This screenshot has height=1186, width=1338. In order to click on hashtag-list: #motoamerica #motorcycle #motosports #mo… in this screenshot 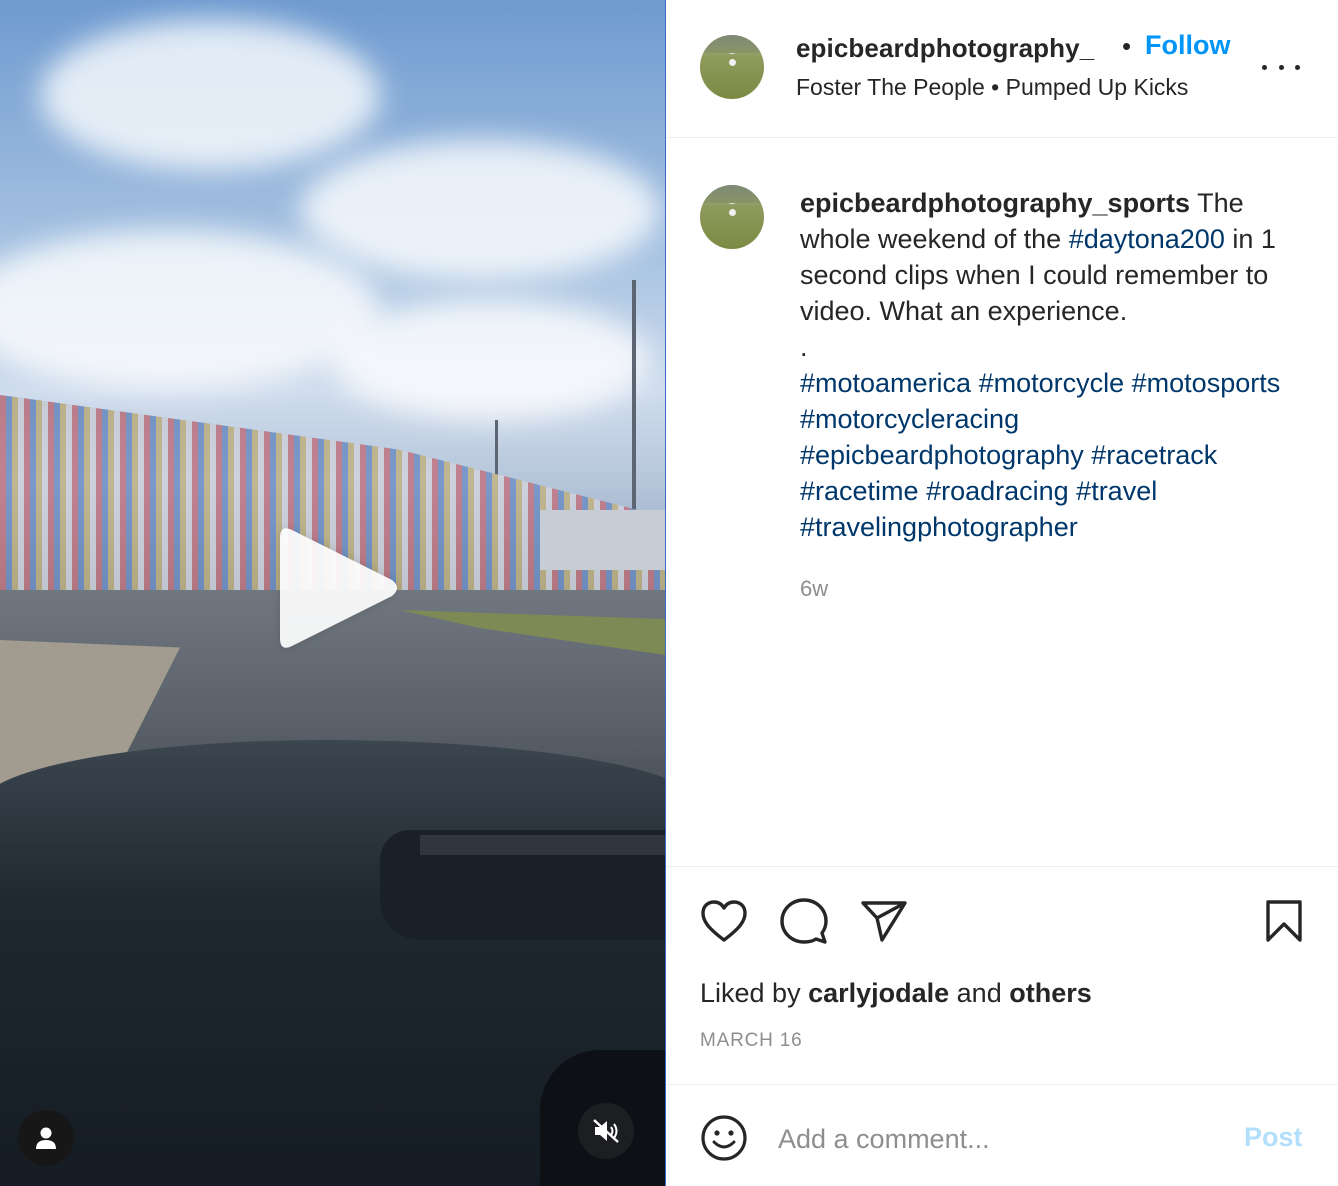, I will do `click(1055, 455)`.